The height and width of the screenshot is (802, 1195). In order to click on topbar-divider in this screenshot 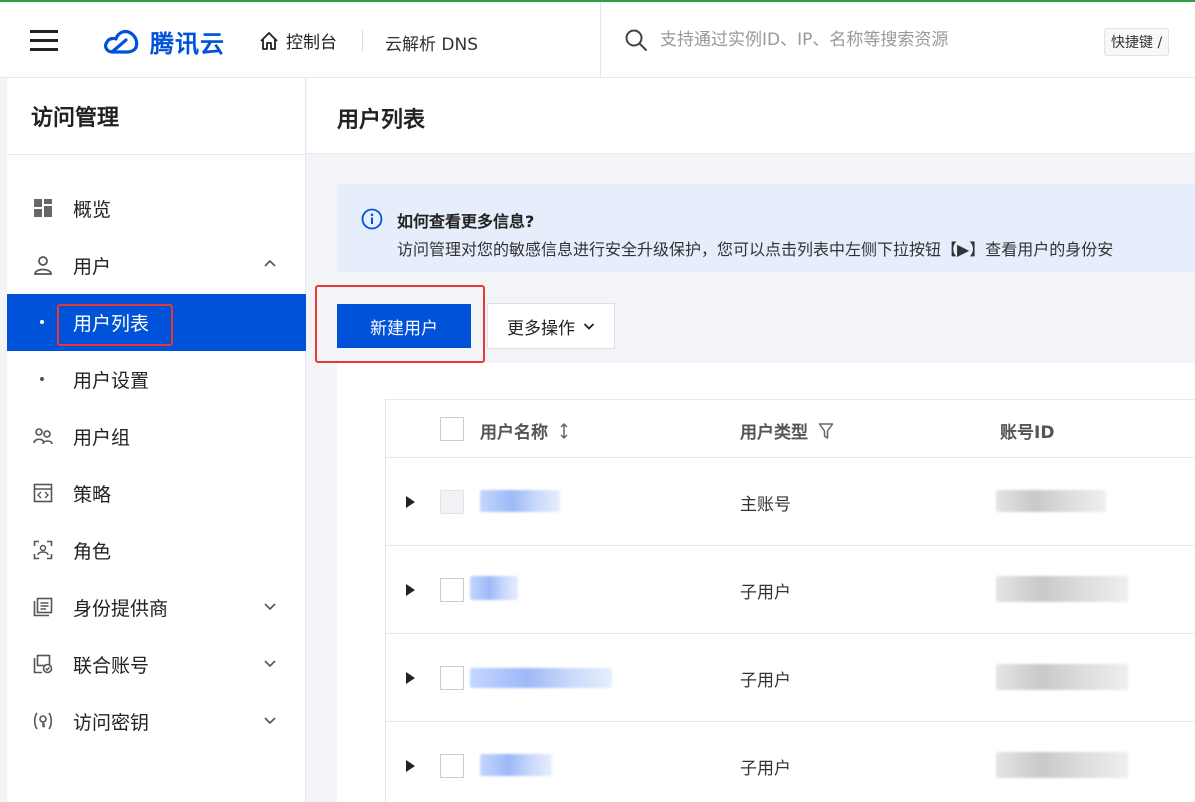, I will do `click(362, 41)`.